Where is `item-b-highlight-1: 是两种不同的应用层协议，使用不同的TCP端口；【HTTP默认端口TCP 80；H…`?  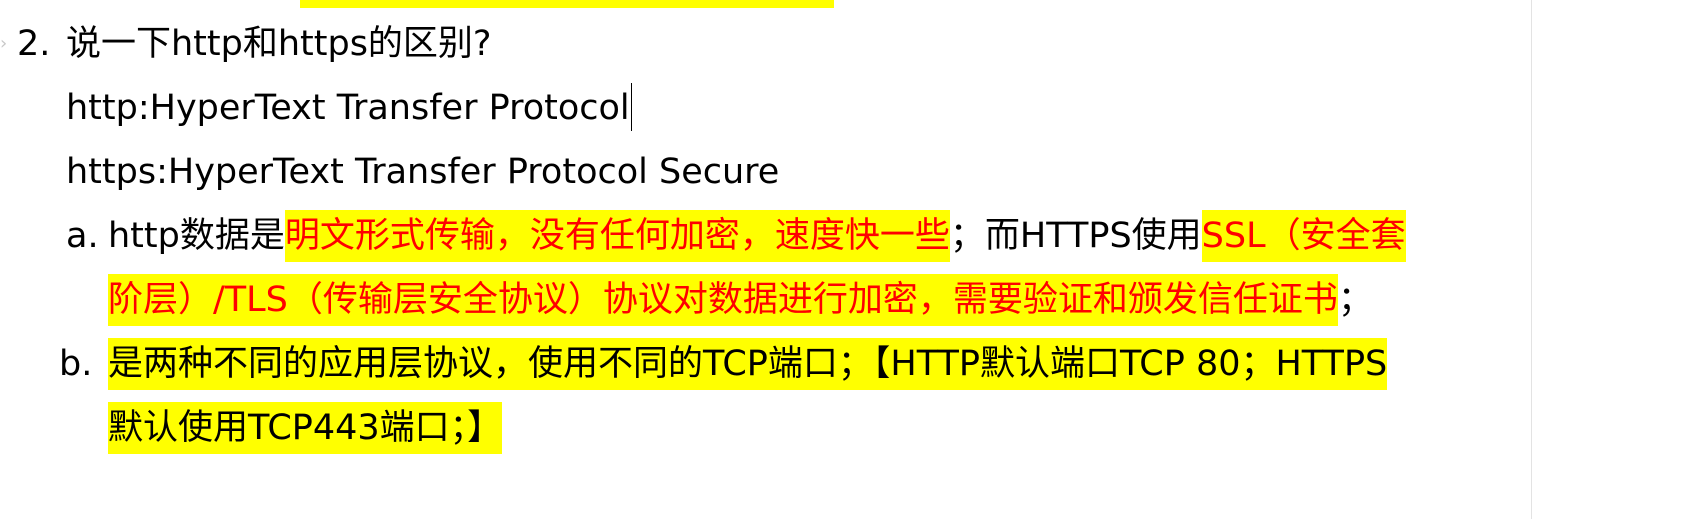
item-b-highlight-1: 是两种不同的应用层协议，使用不同的TCP端口；【HTTP默认端口TCP 80；H… is located at coordinates (748, 364).